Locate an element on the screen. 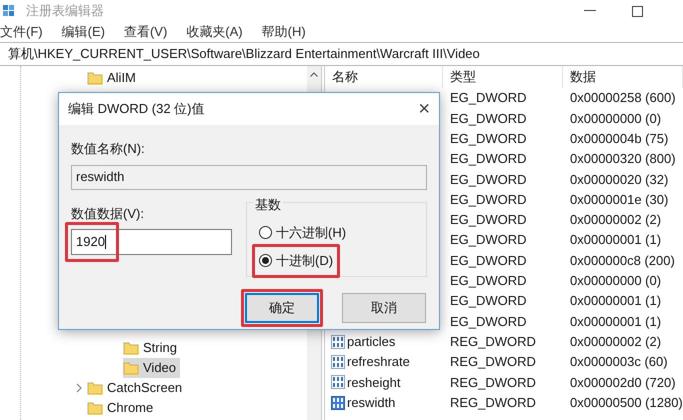 This screenshot has height=420, width=683. value-data: 0x00000320 (800) is located at coordinates (623, 158).